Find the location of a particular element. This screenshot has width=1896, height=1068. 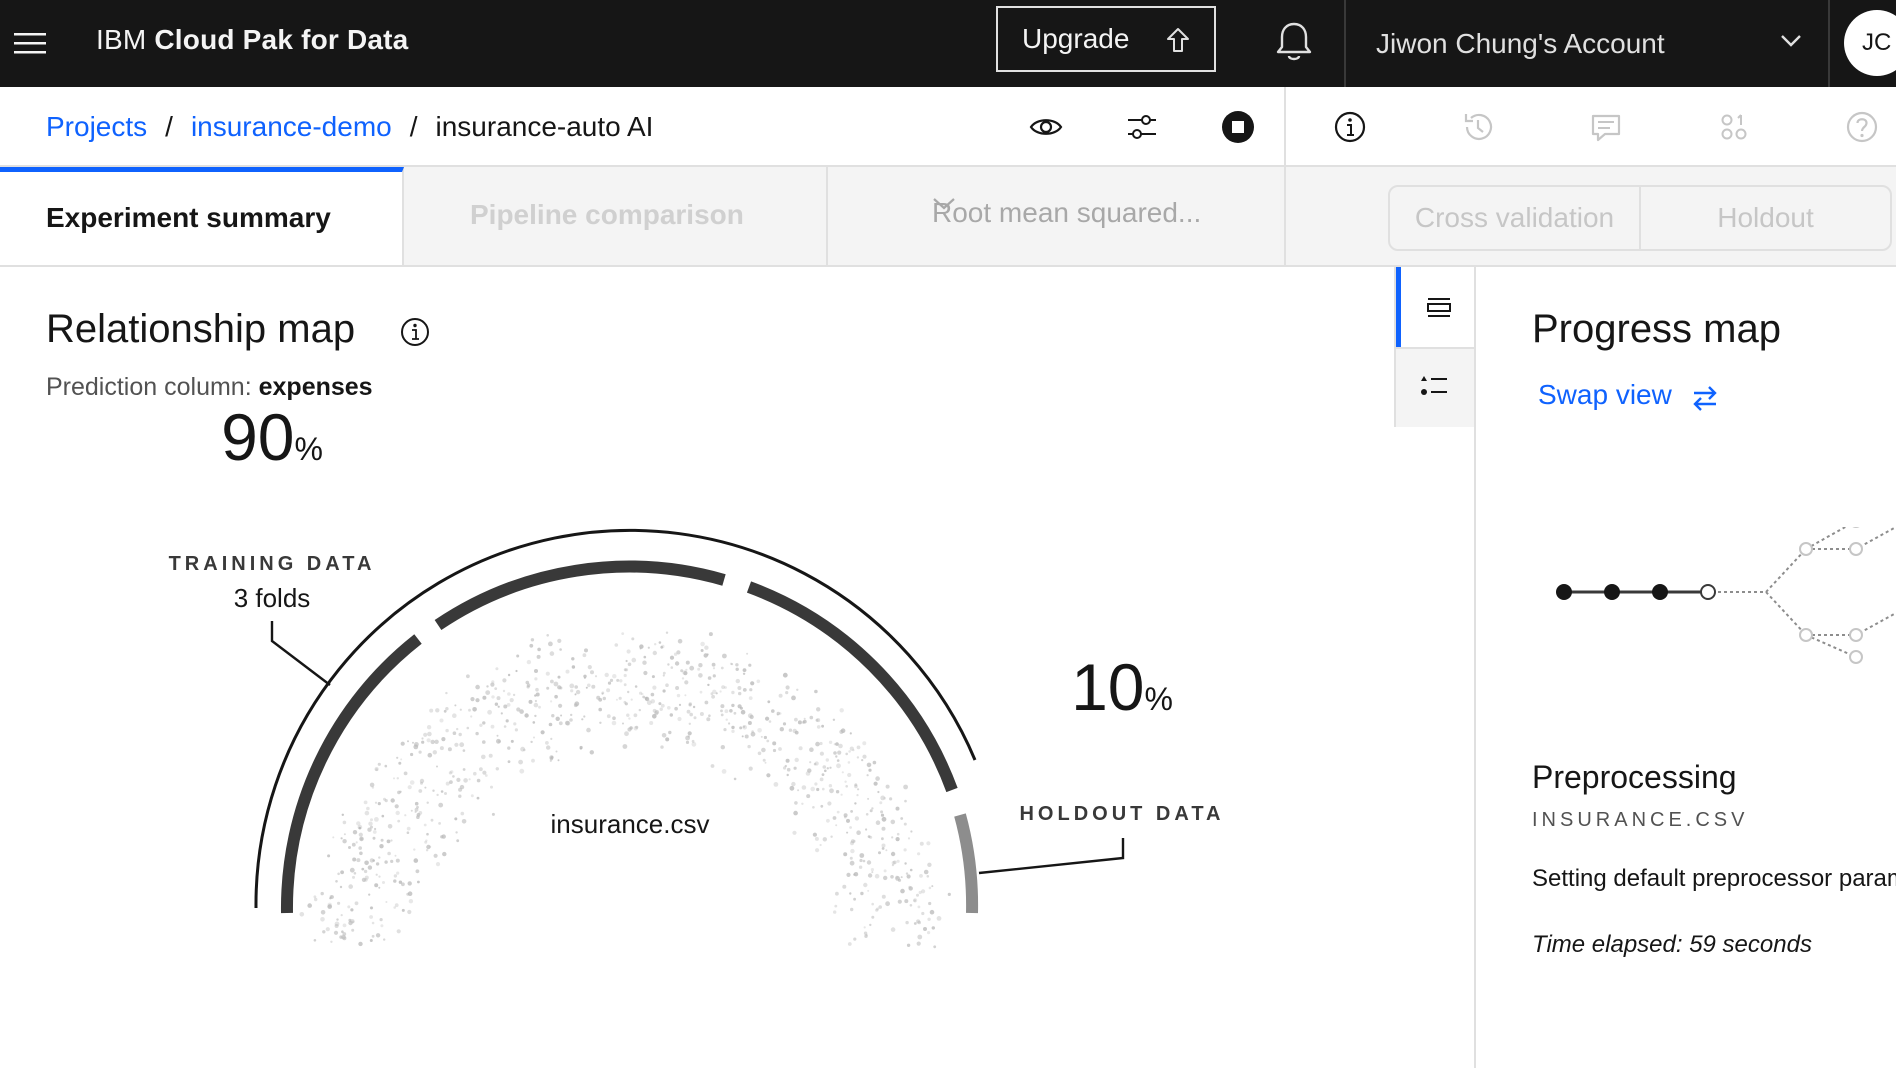

history-icon is located at coordinates (1478, 127).